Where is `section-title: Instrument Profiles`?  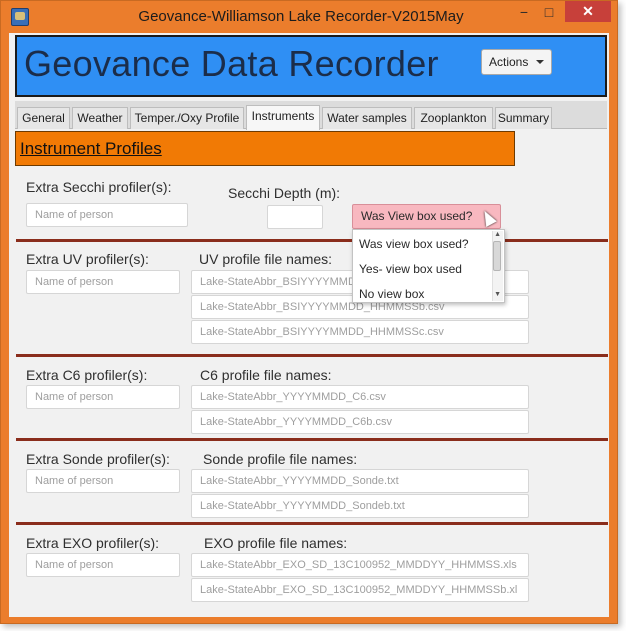 section-title: Instrument Profiles is located at coordinates (91, 148).